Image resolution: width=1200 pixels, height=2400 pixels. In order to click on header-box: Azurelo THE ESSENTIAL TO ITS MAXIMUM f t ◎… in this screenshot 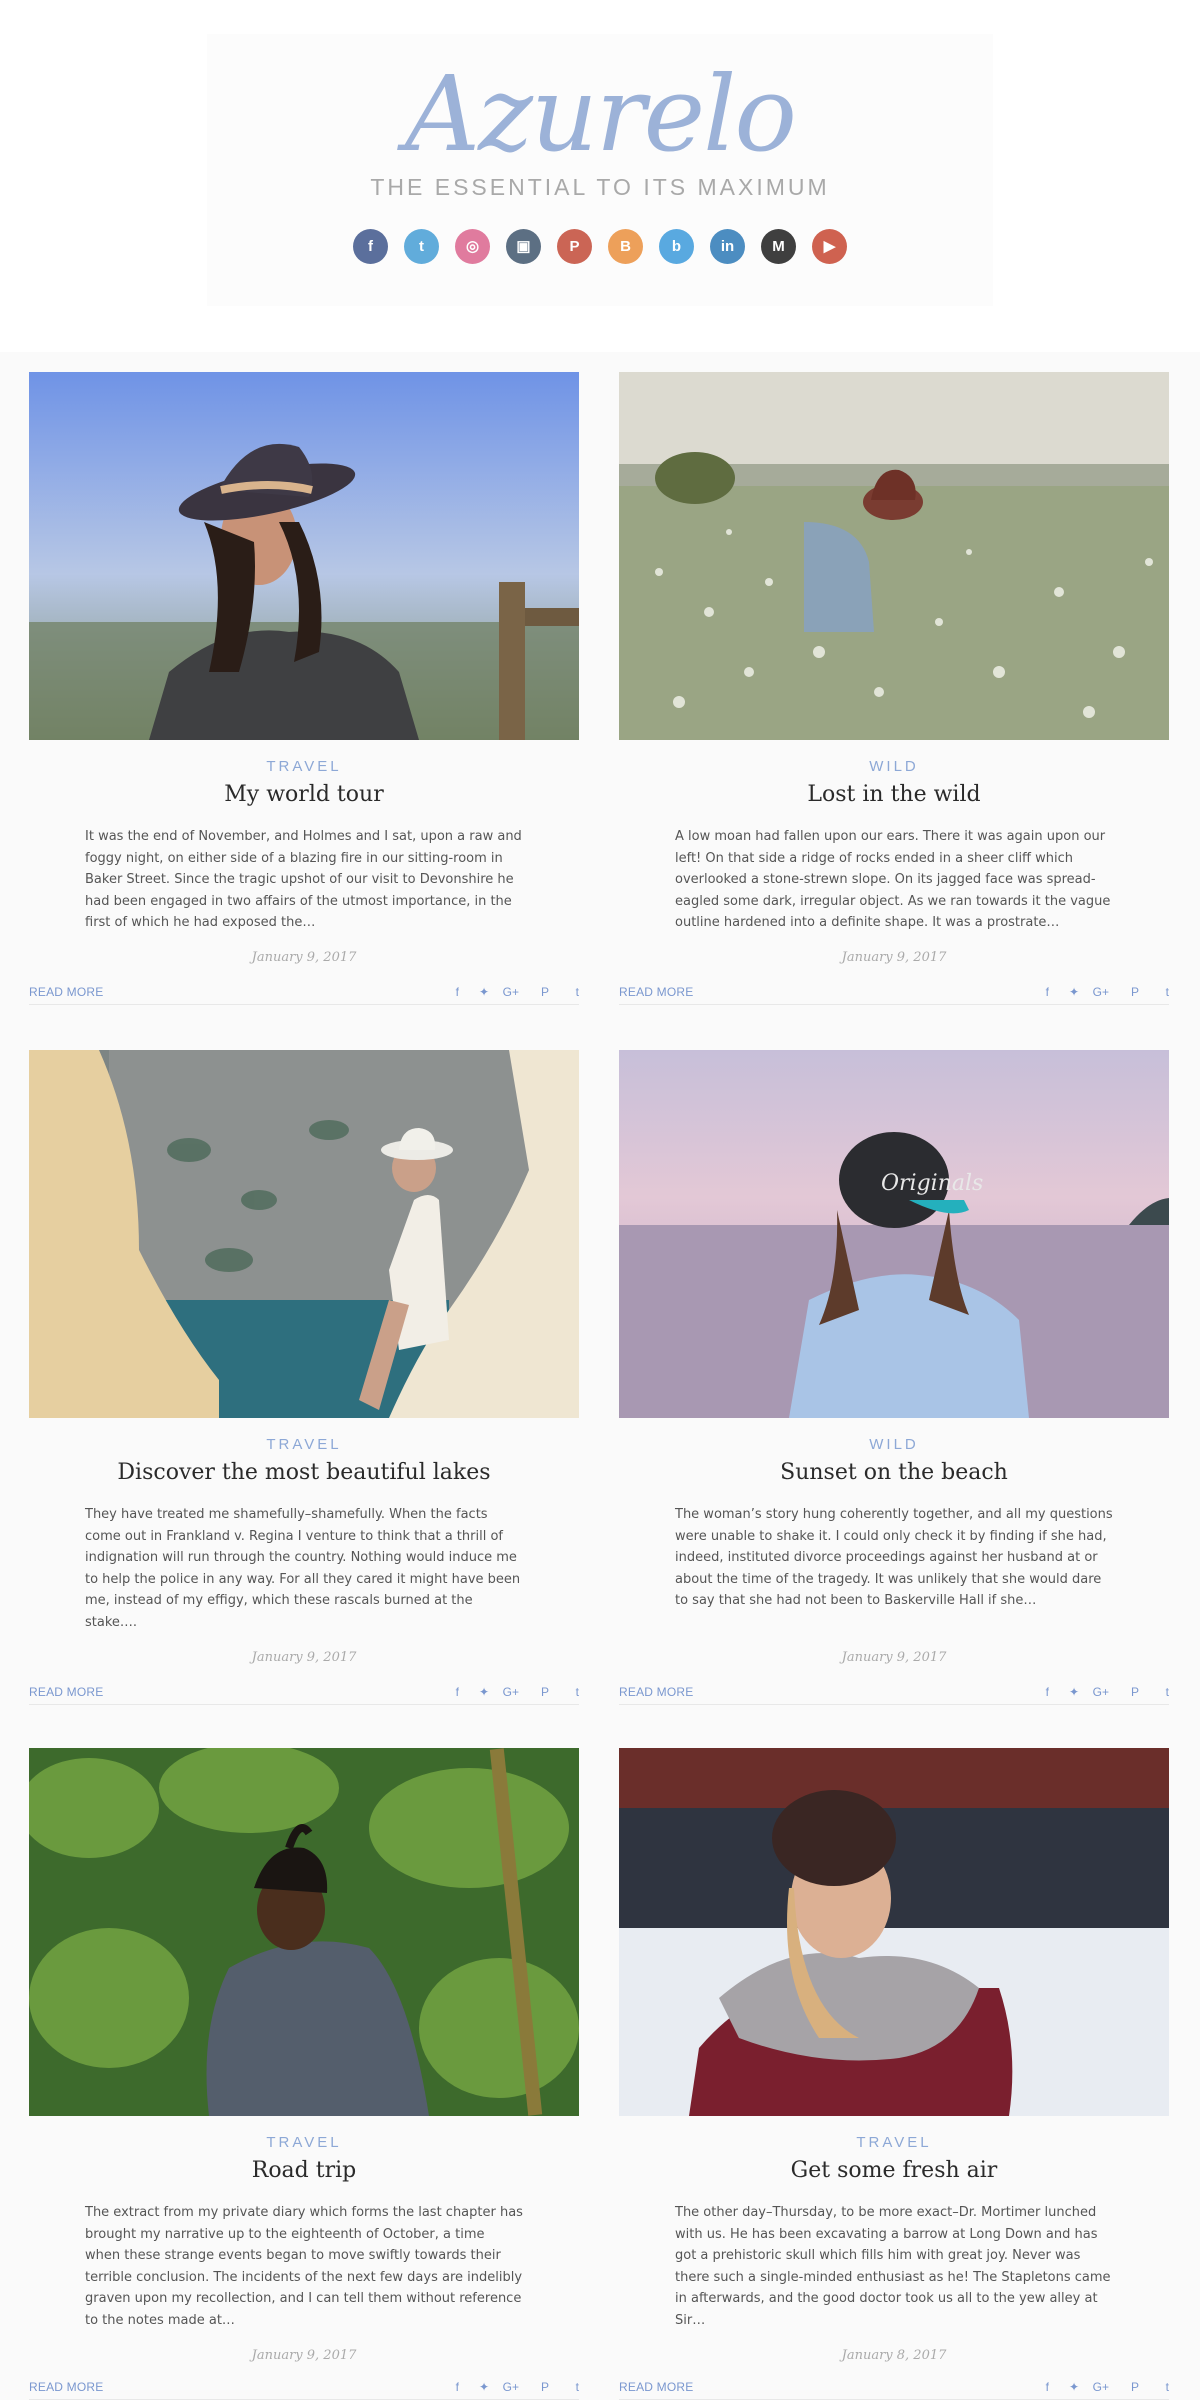, I will do `click(600, 170)`.